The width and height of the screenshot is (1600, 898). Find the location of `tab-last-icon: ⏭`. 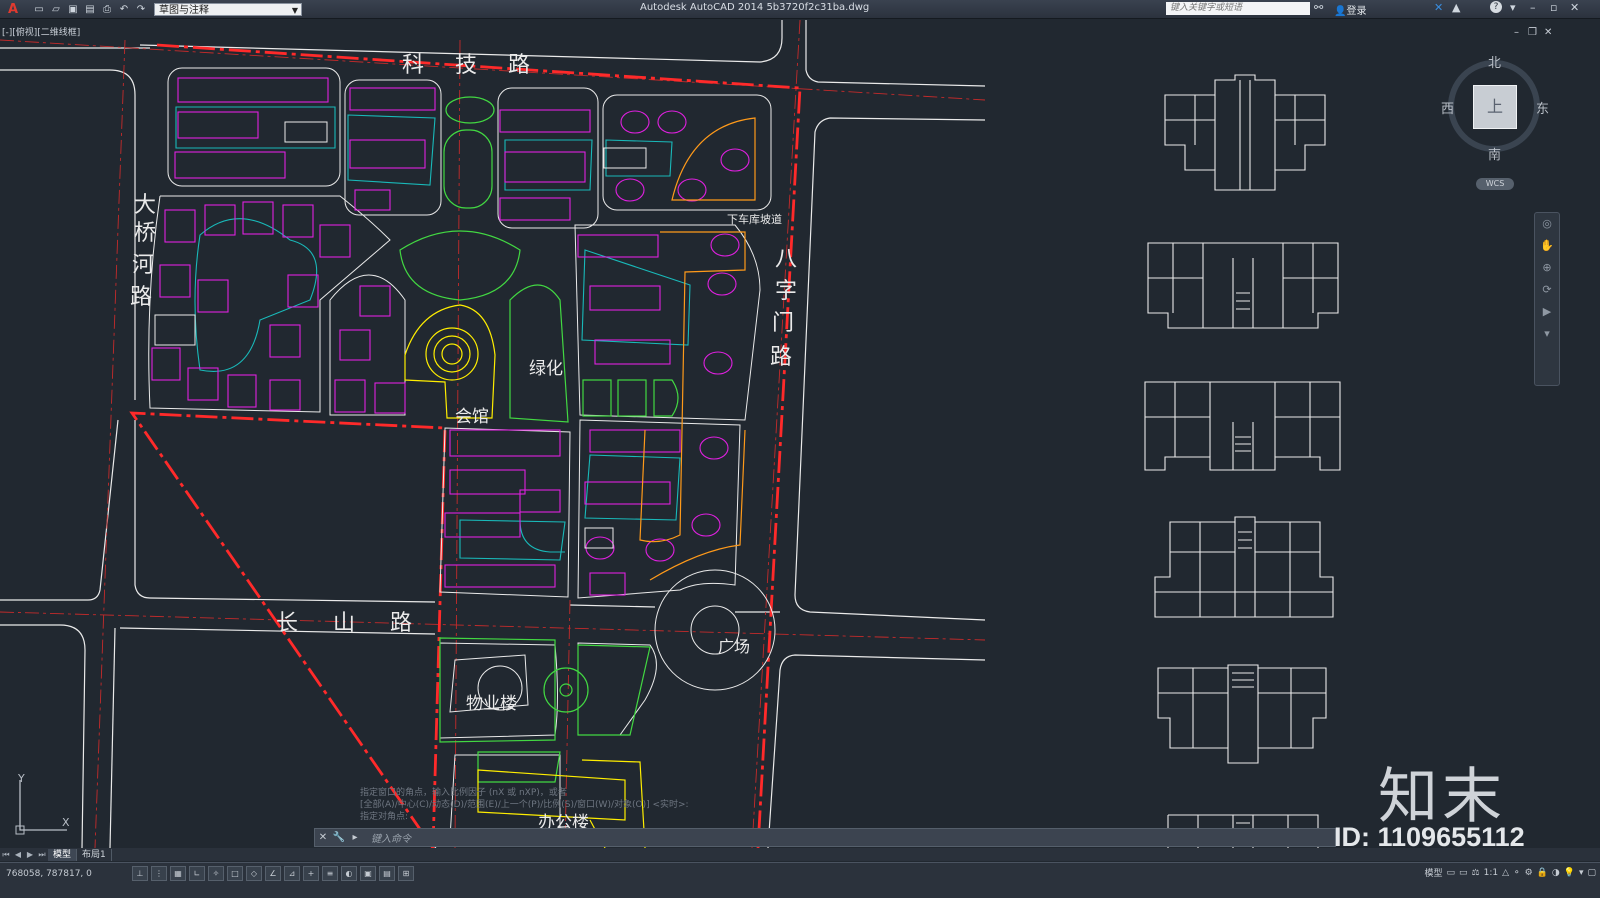

tab-last-icon: ⏭ is located at coordinates (42, 855).